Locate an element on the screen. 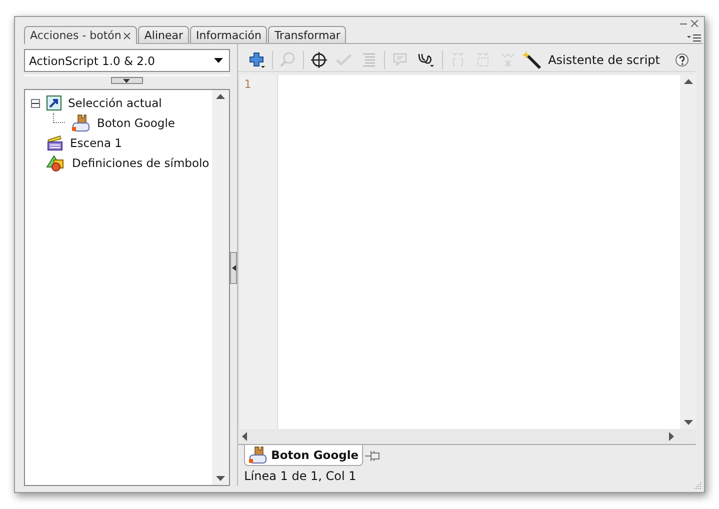 This screenshot has width=719, height=509. scroll-right-icon is located at coordinates (671, 436).